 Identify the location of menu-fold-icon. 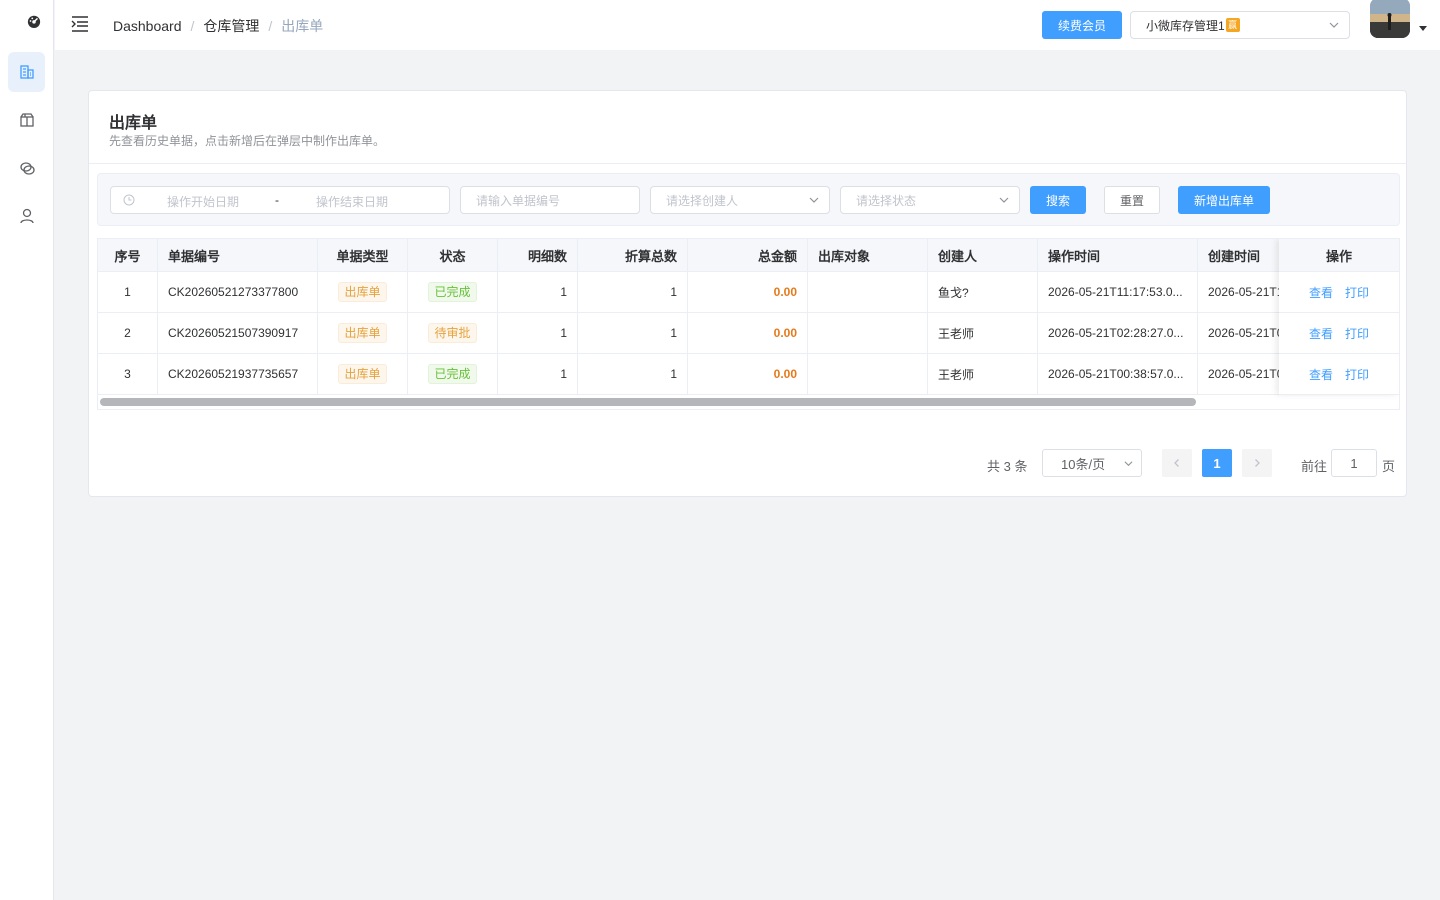
(80, 24).